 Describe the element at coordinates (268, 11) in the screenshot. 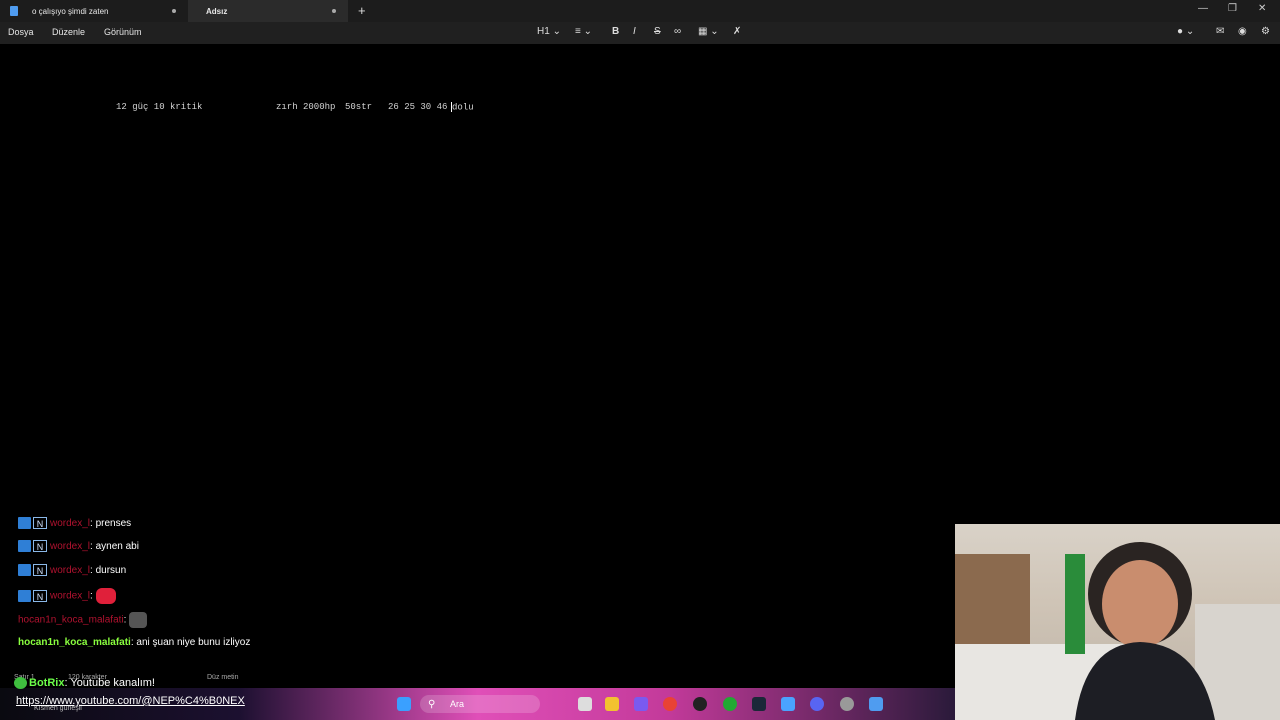

I see `tab-2: Adsız` at that location.